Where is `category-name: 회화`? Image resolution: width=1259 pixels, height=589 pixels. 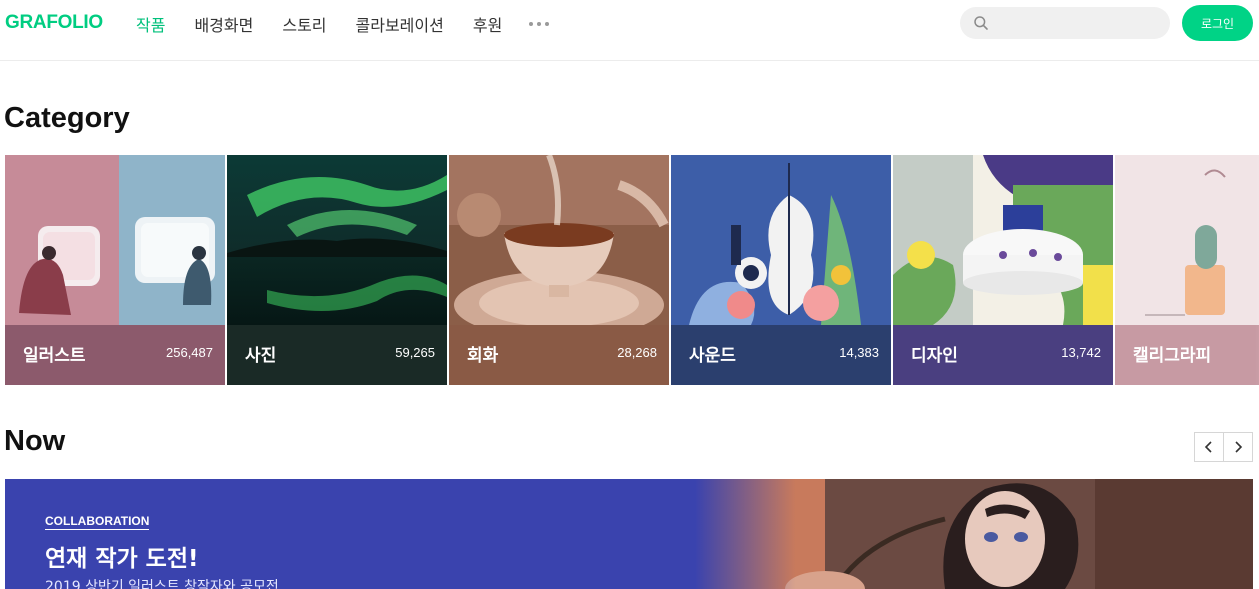 category-name: 회화 is located at coordinates (483, 356).